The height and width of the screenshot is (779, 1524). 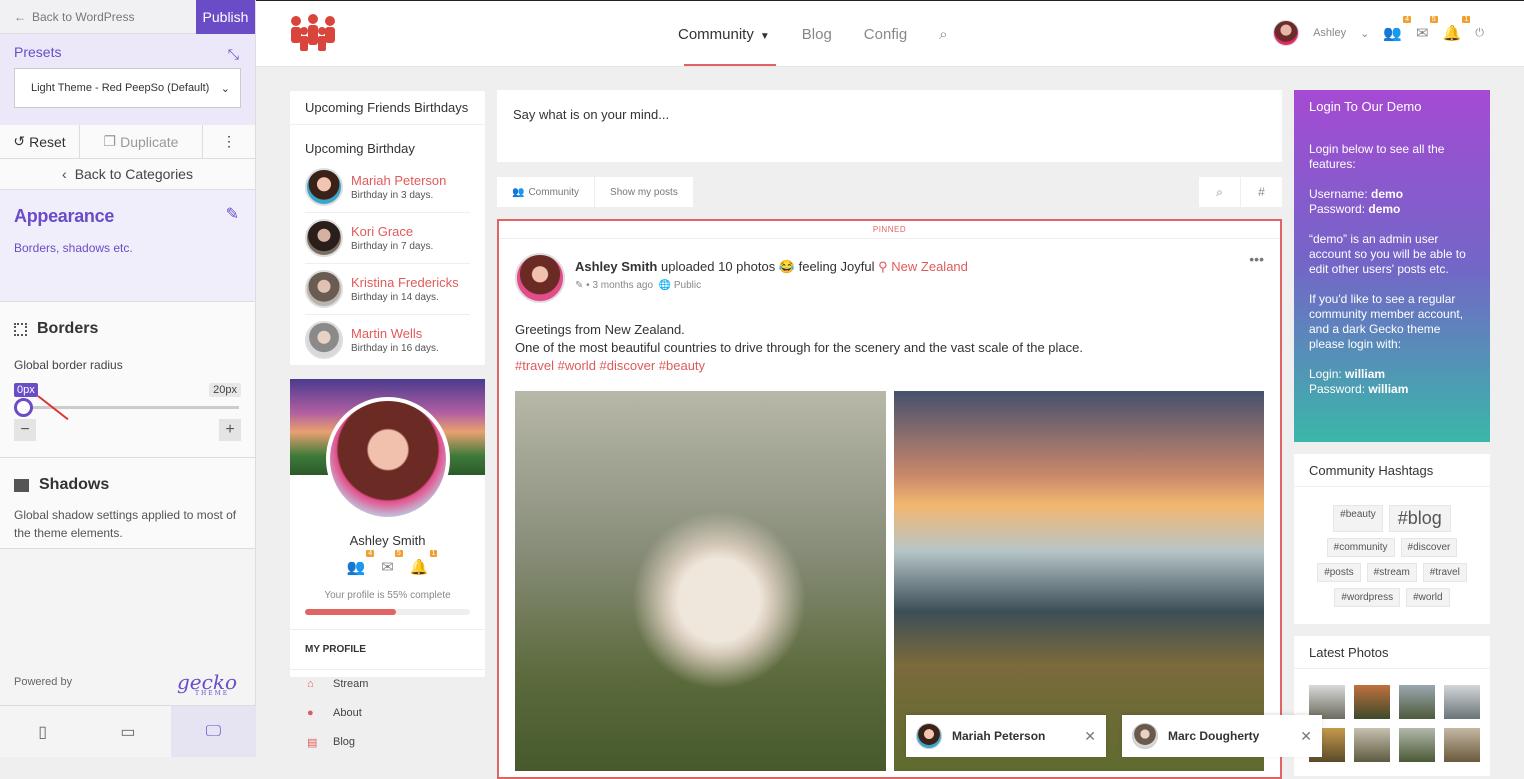 What do you see at coordinates (1006, 736) in the screenshot?
I see `chat-window: Mariah Peterson ✕` at bounding box center [1006, 736].